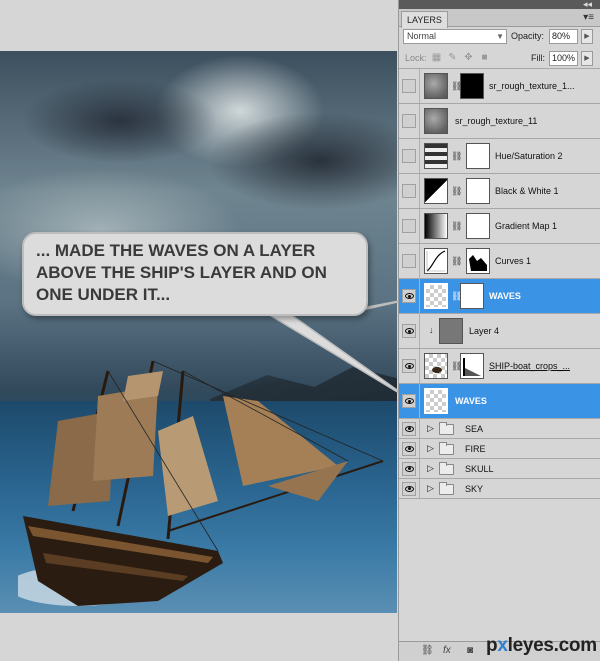 This screenshot has height=661, width=600. I want to click on black-white-icon, so click(436, 191).